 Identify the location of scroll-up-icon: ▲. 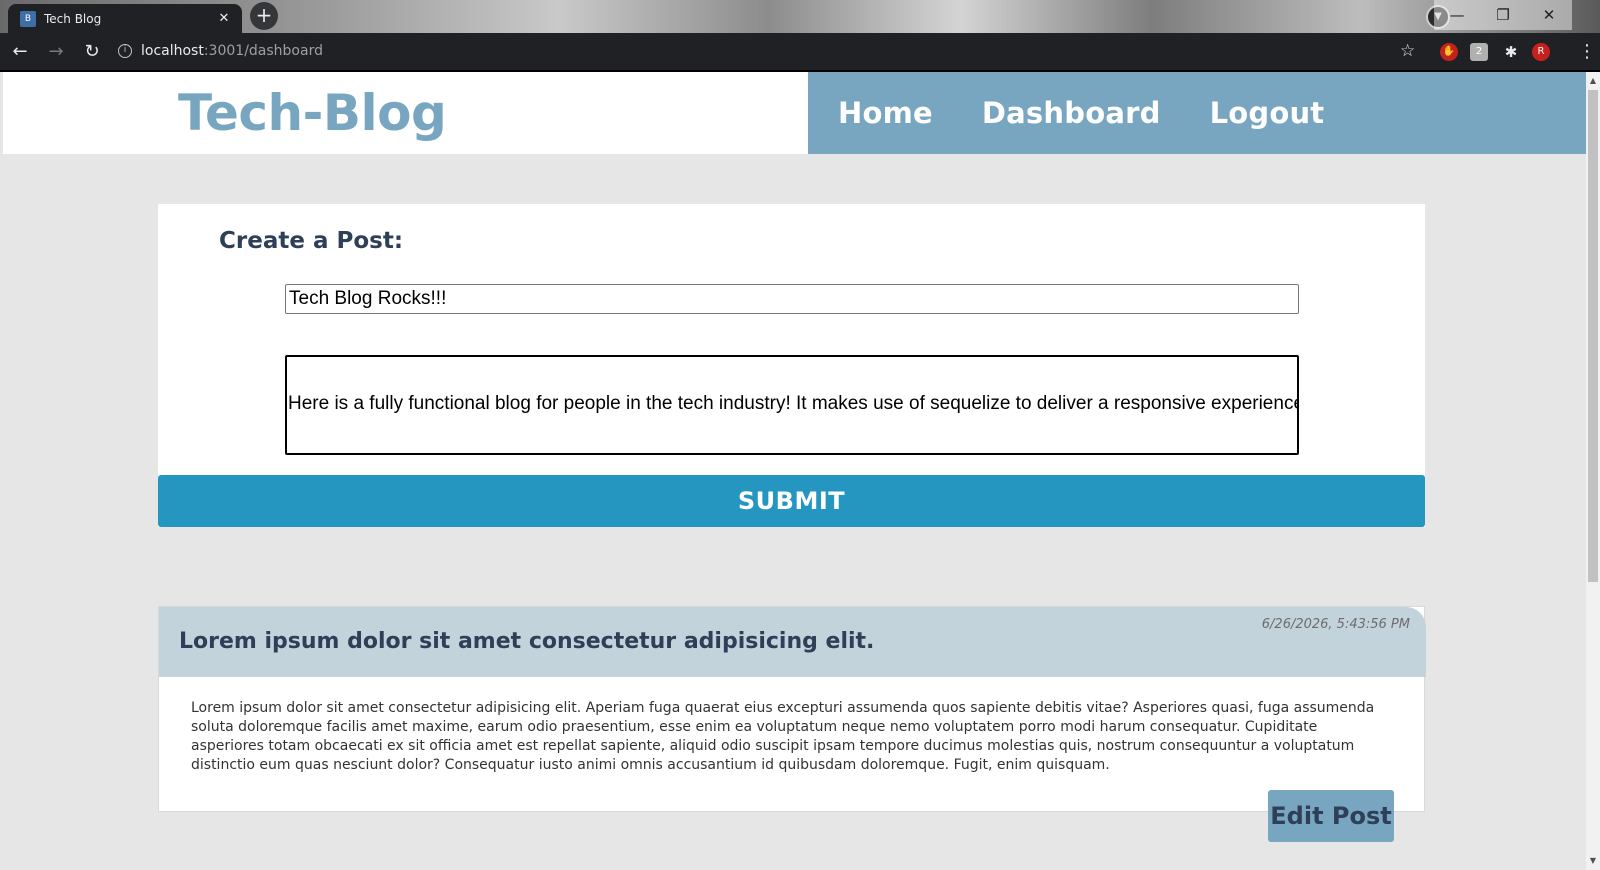
(1593, 81).